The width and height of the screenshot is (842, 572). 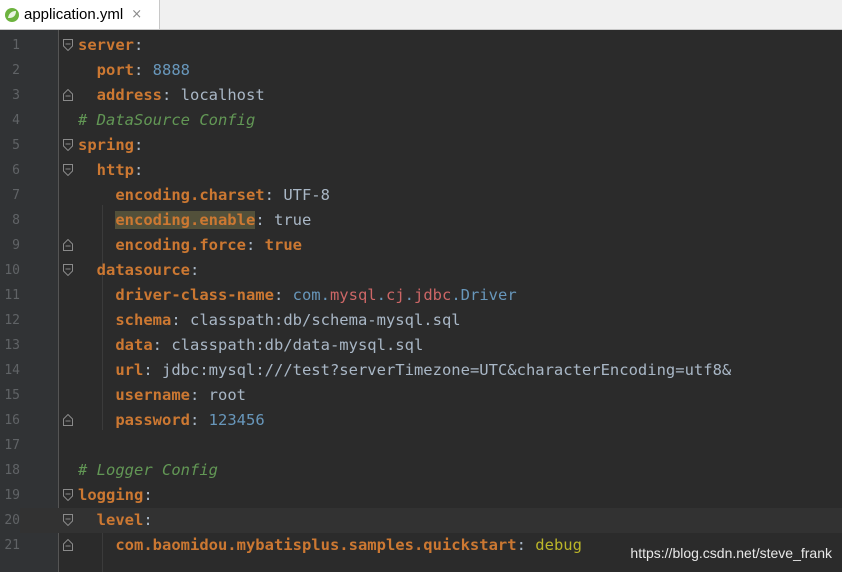 I want to click on code-line: 13 data: classpath:db/data-mysql.sql, so click(x=421, y=345).